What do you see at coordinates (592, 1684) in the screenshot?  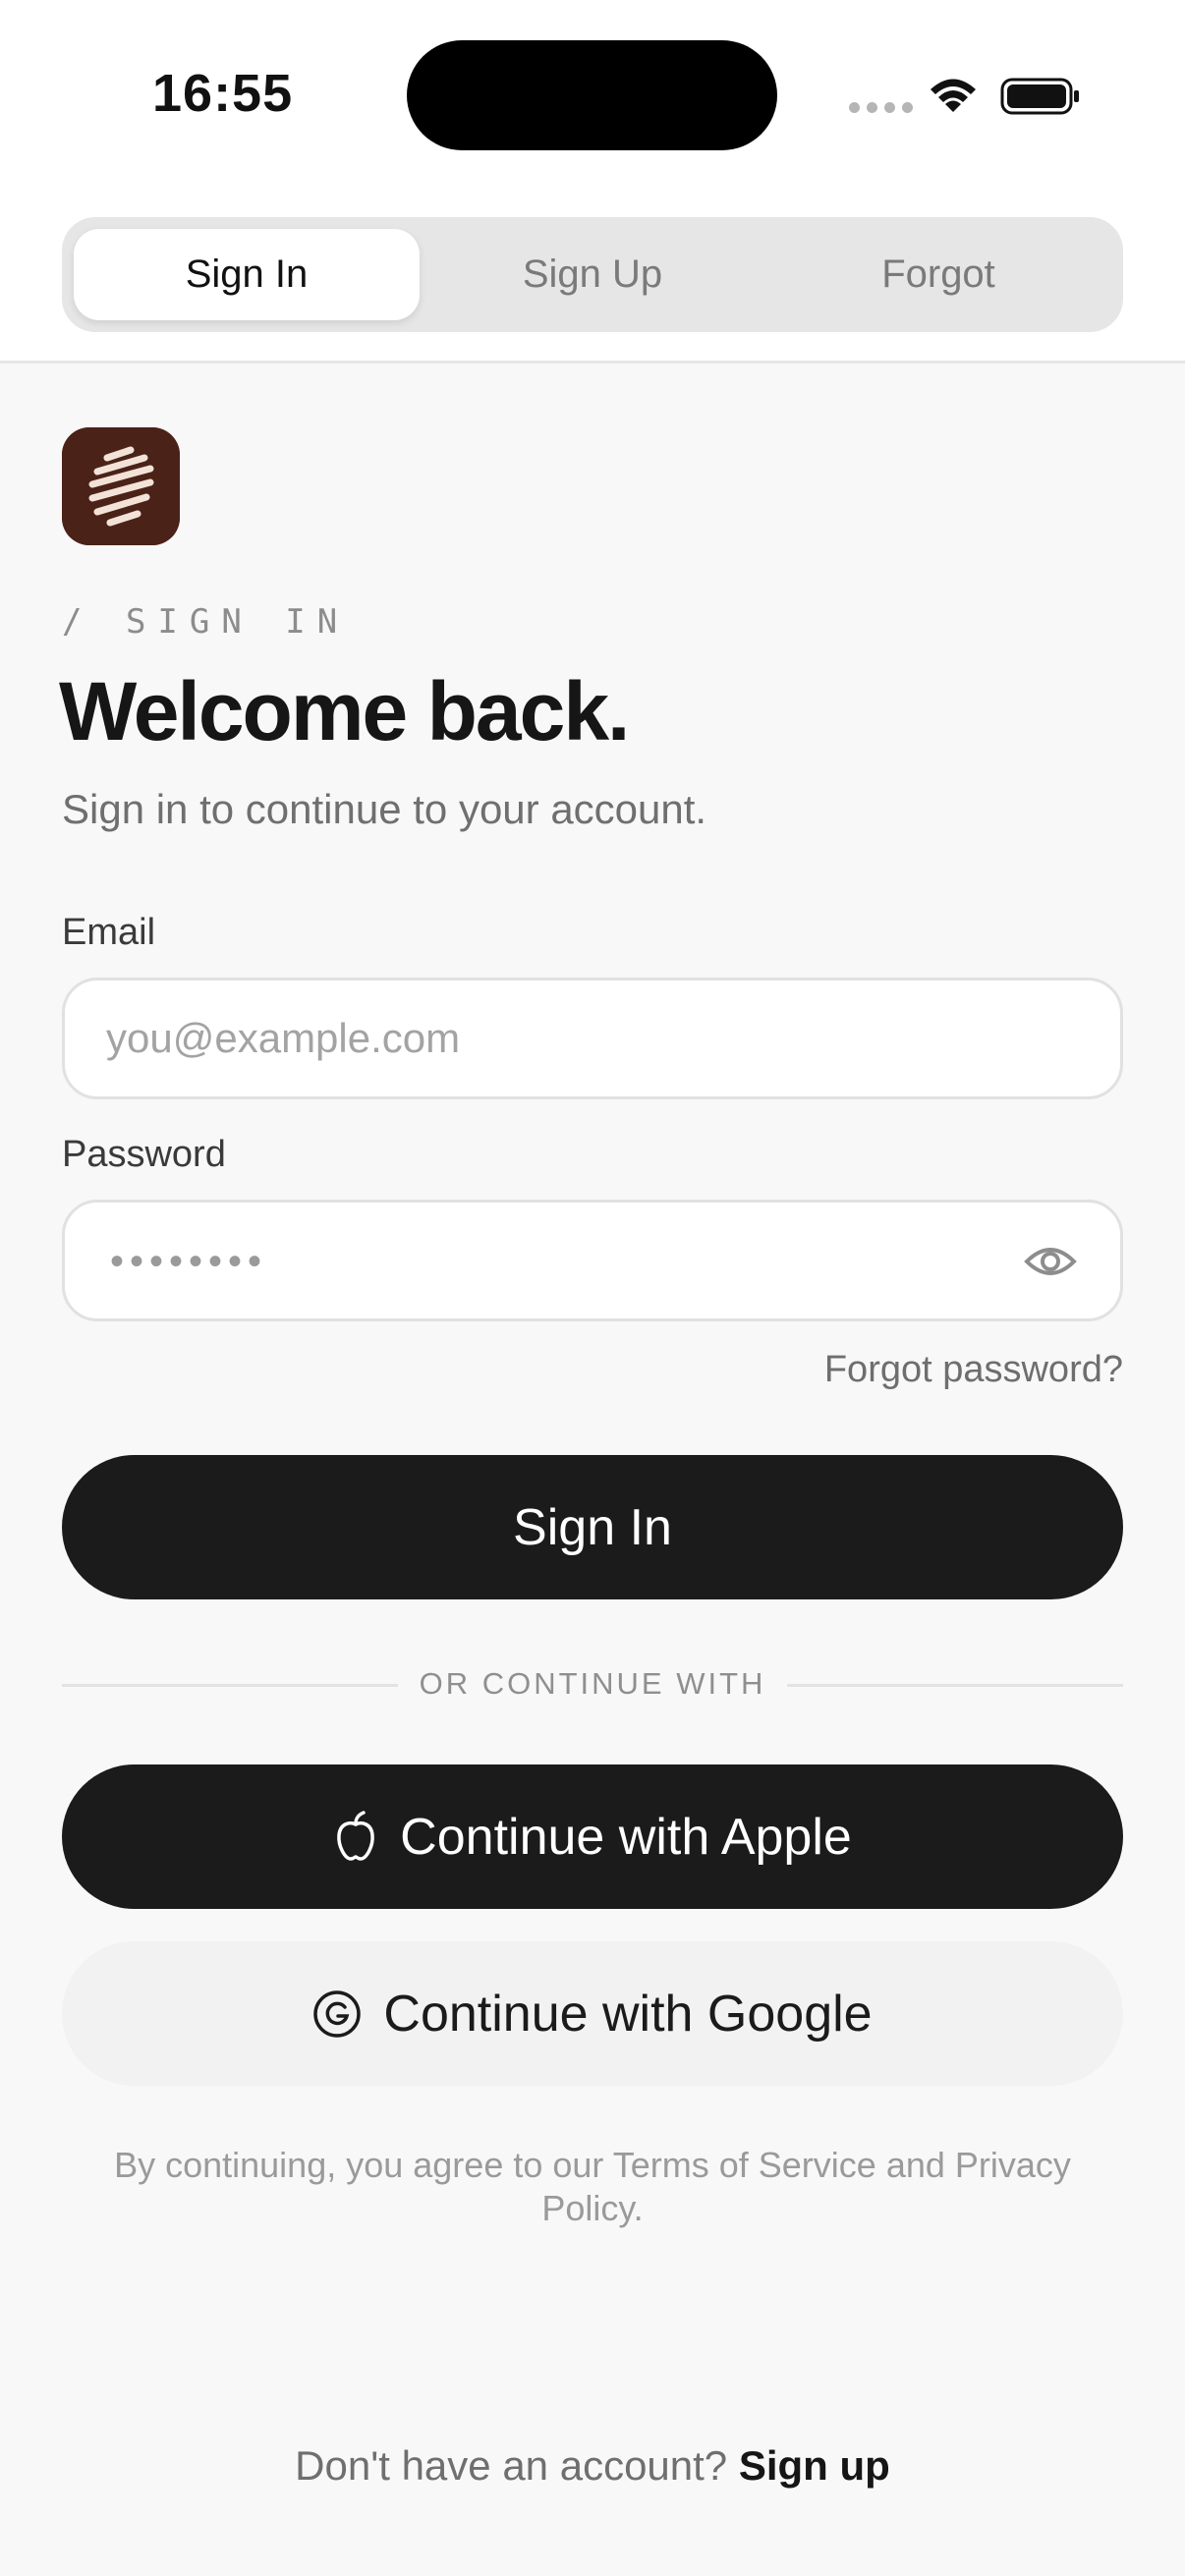 I see `social-divider: OR CONTINUE WITH` at bounding box center [592, 1684].